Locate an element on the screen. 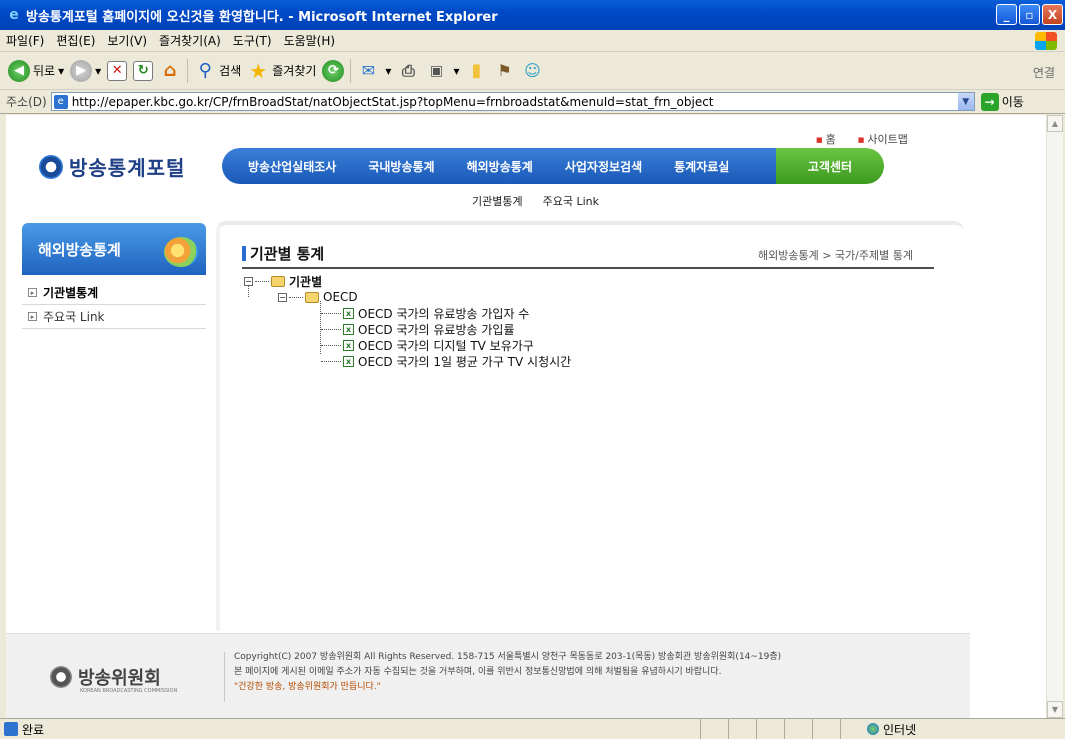 The width and height of the screenshot is (1065, 739). refresh-icon: ↻ is located at coordinates (143, 70).